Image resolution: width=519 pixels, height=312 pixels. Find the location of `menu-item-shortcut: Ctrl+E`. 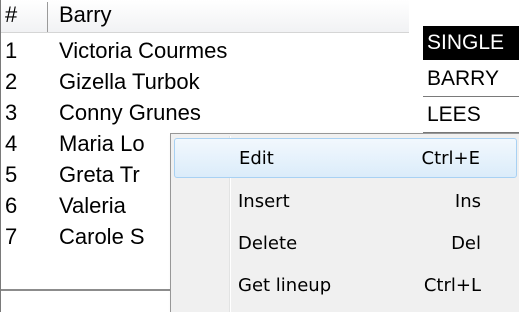

menu-item-shortcut: Ctrl+E is located at coordinates (450, 158).